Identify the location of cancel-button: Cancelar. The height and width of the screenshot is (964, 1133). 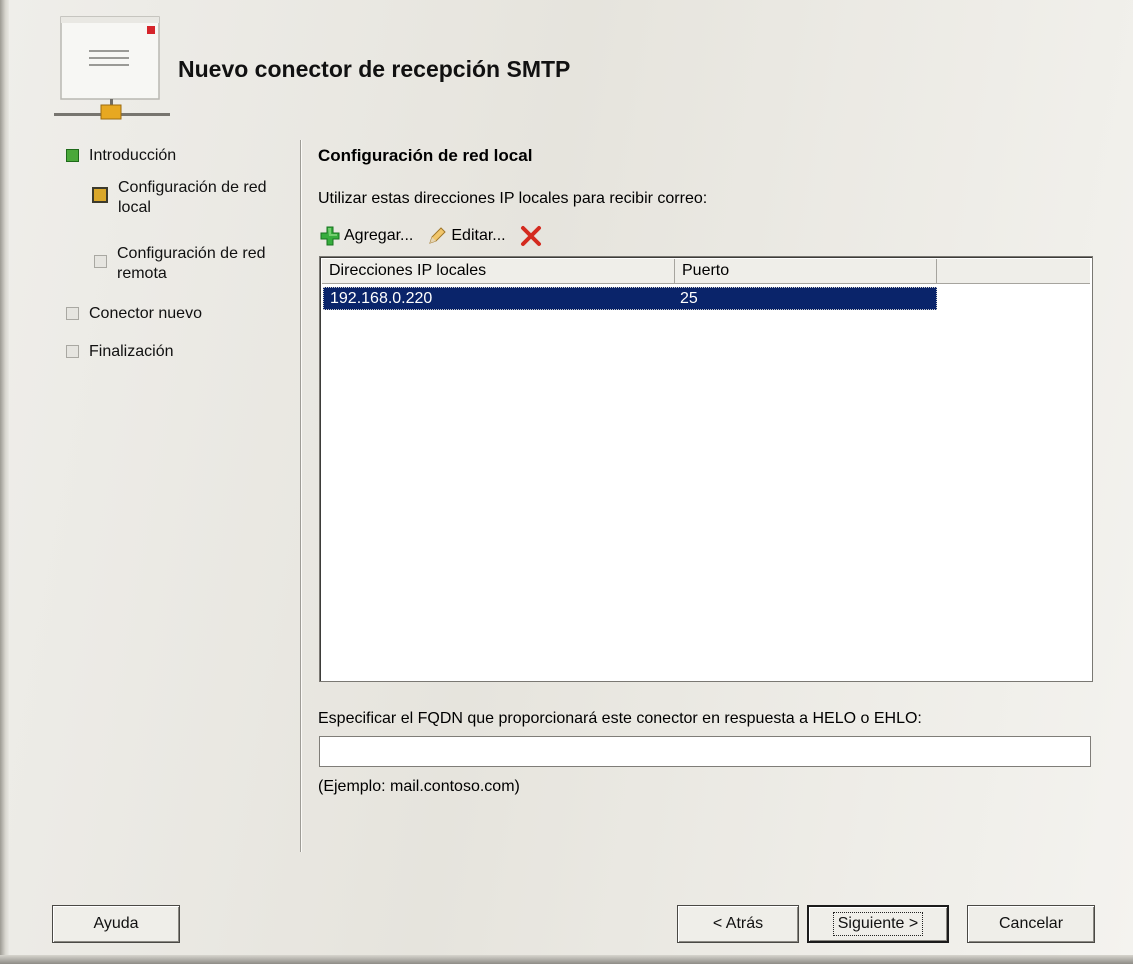
(1031, 924).